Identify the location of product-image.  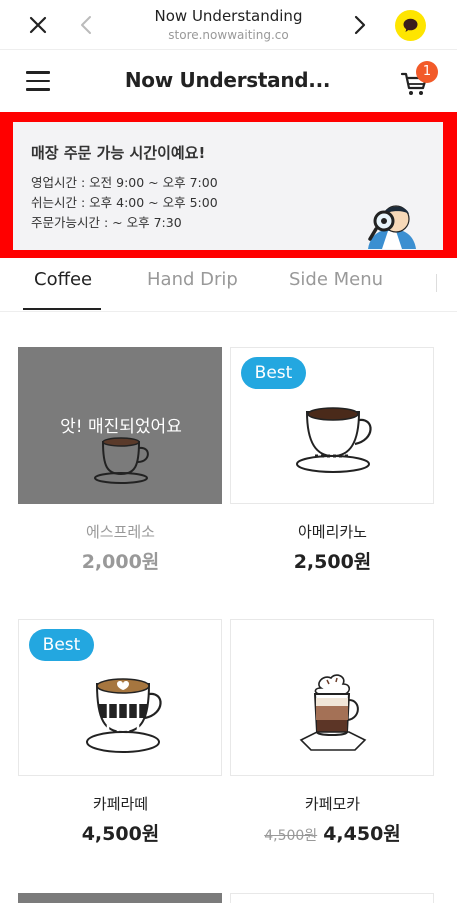
(332, 697).